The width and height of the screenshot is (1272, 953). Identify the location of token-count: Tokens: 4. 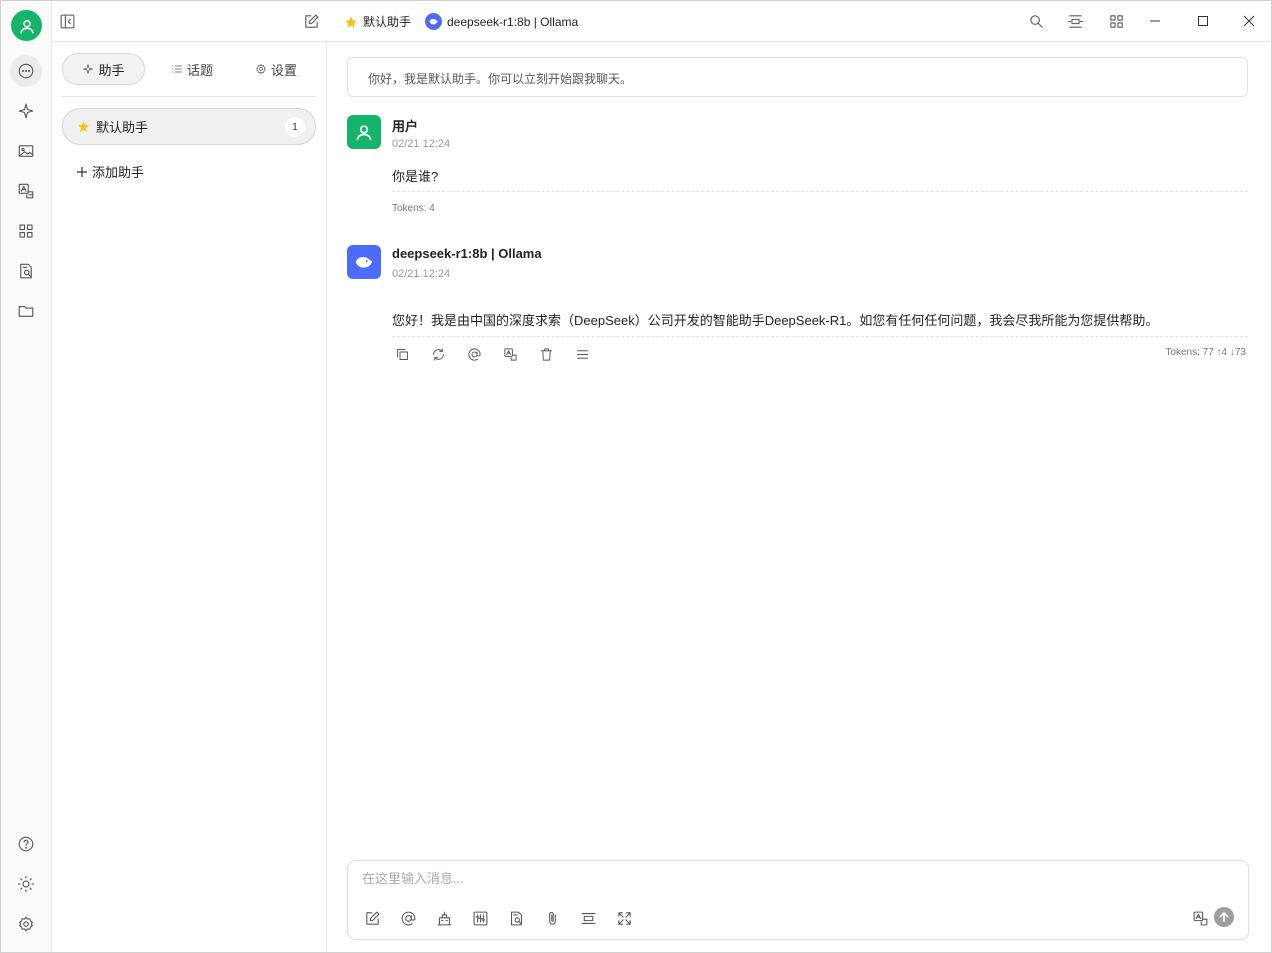
(413, 208).